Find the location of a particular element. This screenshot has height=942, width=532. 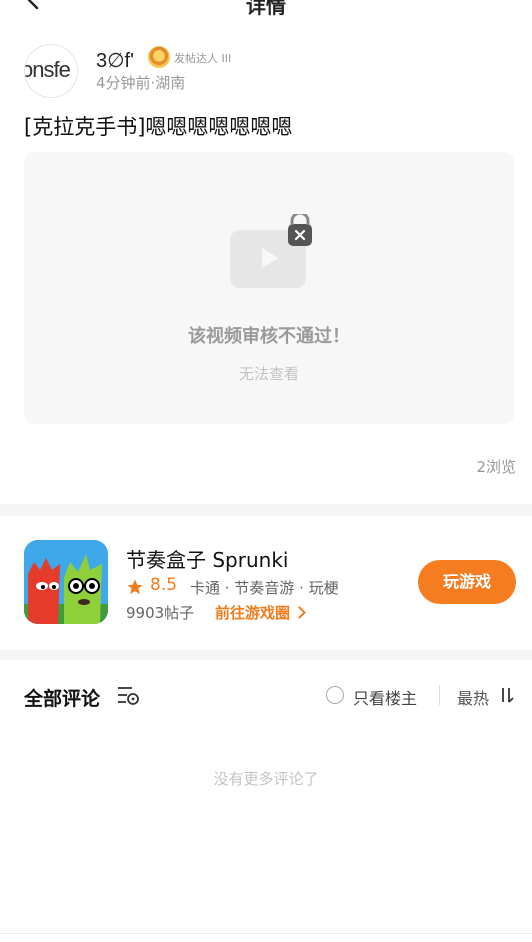

view-count: 2浏览 is located at coordinates (496, 467).